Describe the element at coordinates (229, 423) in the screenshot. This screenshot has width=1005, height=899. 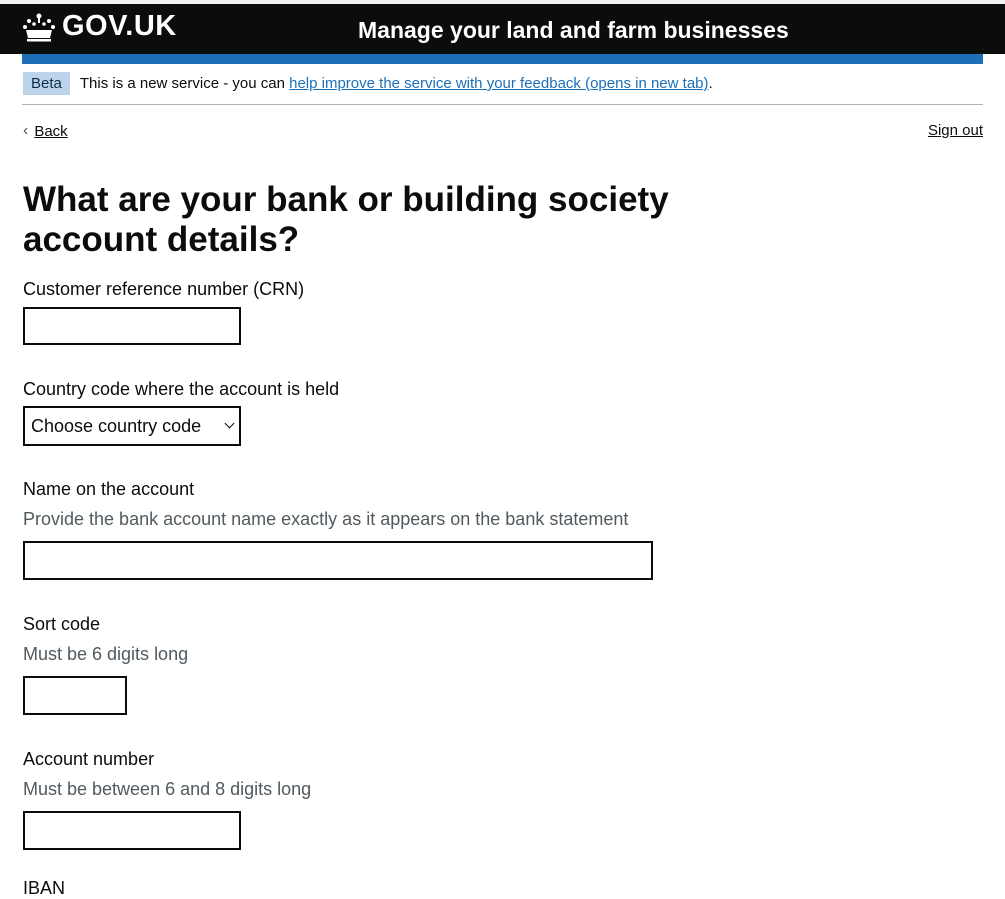
I see `chevron-down-icon` at that location.